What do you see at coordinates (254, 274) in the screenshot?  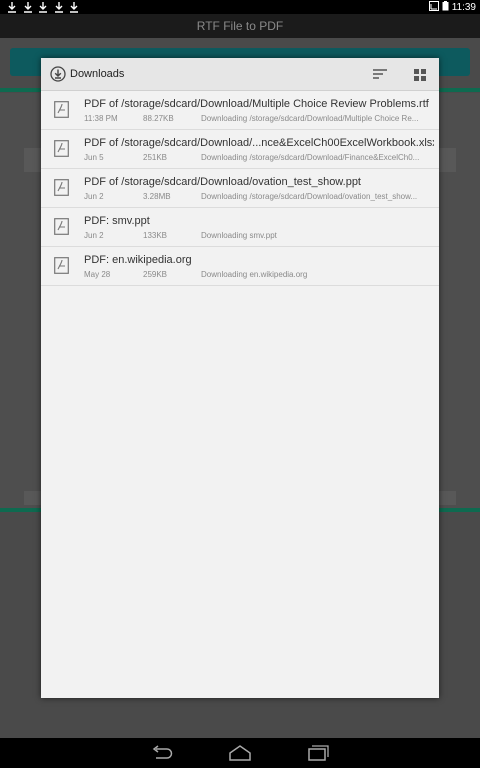 I see `file-source: Downloading en.wikipedia.org` at bounding box center [254, 274].